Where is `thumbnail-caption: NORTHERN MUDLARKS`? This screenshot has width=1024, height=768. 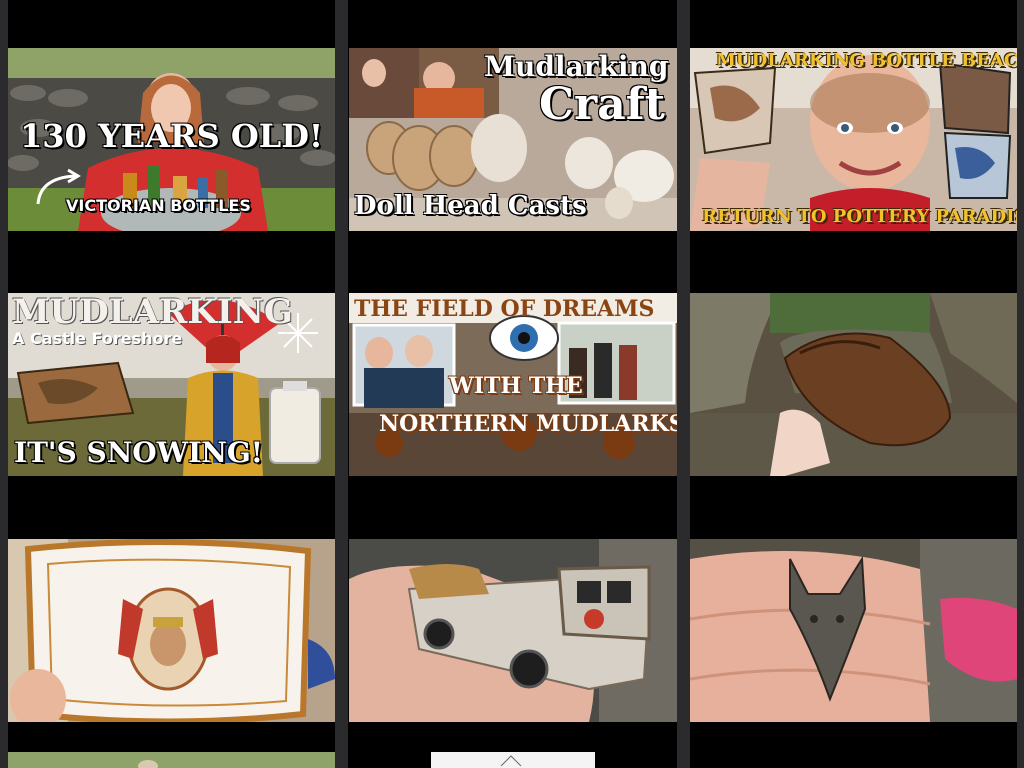
thumbnail-caption: NORTHERN MUDLARKS is located at coordinates (528, 424).